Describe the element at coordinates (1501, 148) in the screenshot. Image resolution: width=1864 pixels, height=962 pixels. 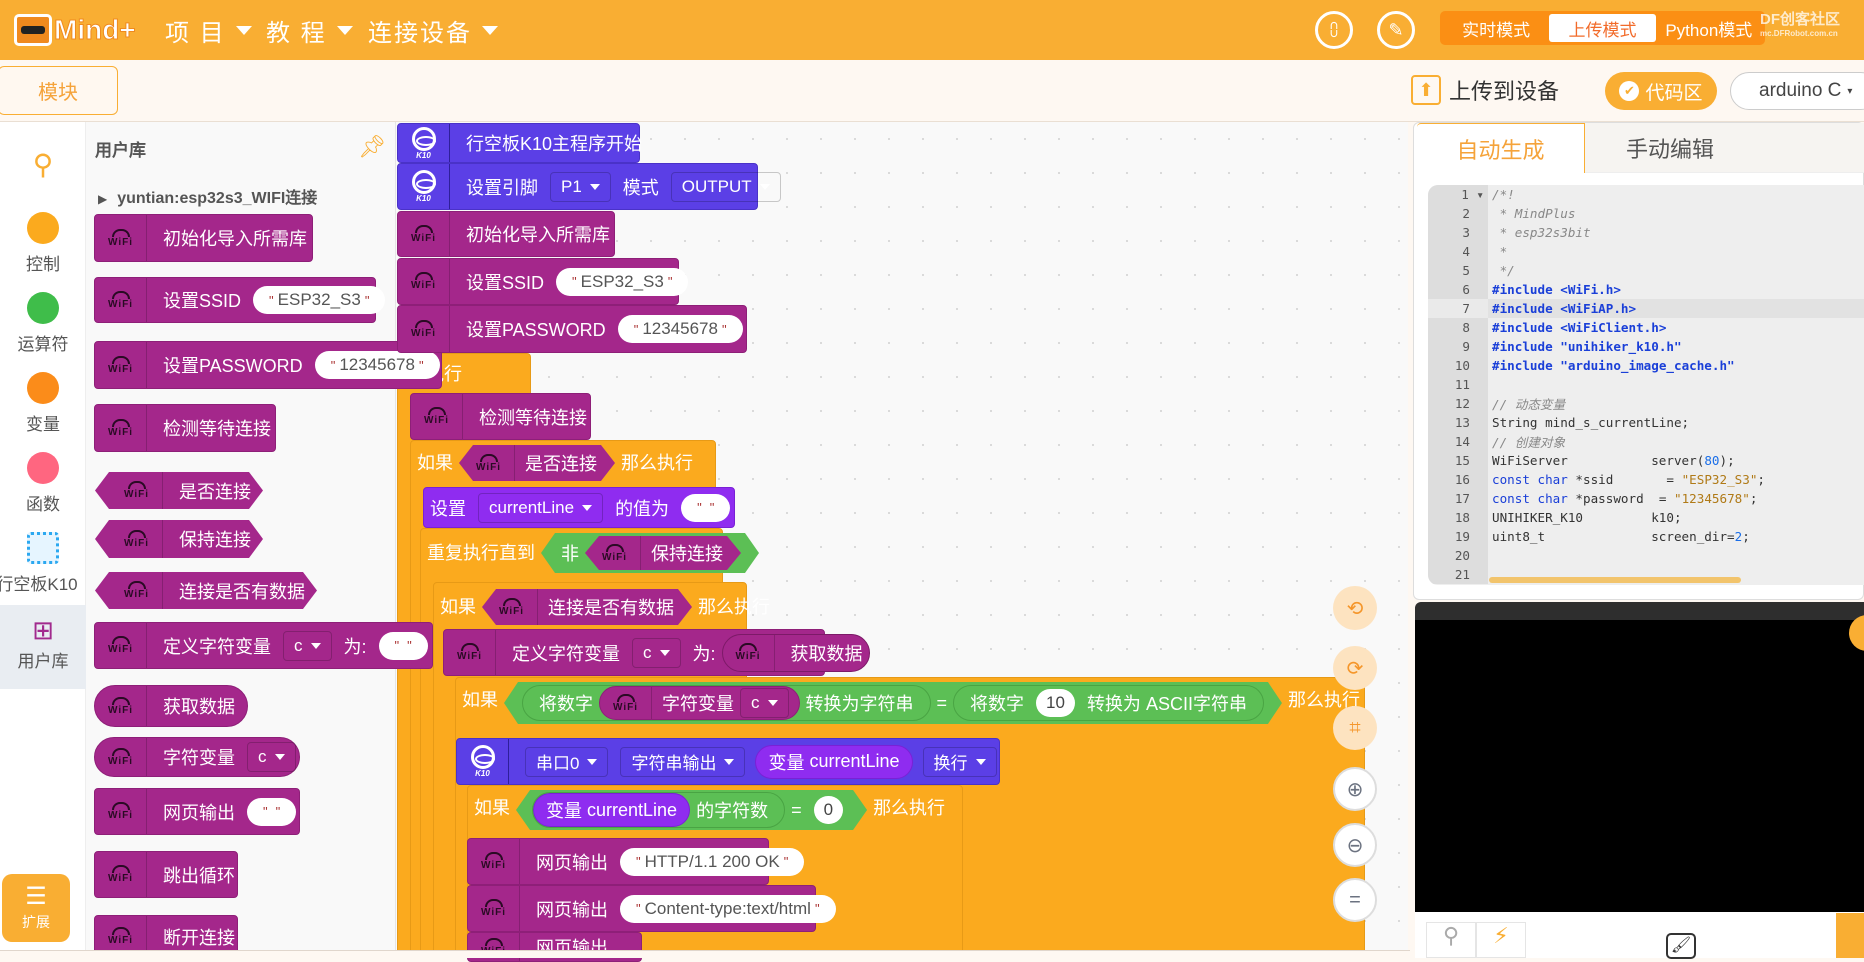
I see `tab-auto-generate: 自动生成` at that location.